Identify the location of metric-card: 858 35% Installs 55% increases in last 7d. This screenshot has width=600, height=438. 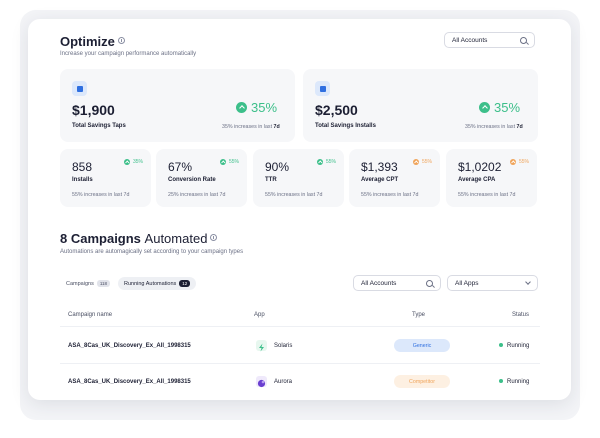
(105, 178).